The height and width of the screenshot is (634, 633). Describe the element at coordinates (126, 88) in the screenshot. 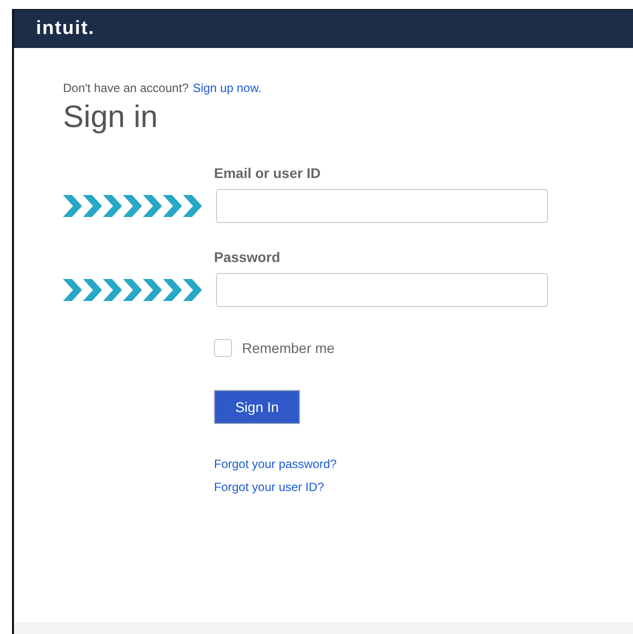

I see `signup-prompt: Don't have an account?` at that location.